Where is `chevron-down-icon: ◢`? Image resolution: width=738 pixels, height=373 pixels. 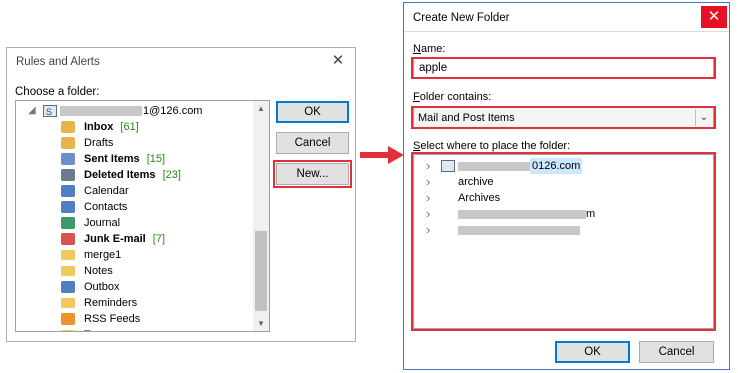 chevron-down-icon: ◢ is located at coordinates (32, 111).